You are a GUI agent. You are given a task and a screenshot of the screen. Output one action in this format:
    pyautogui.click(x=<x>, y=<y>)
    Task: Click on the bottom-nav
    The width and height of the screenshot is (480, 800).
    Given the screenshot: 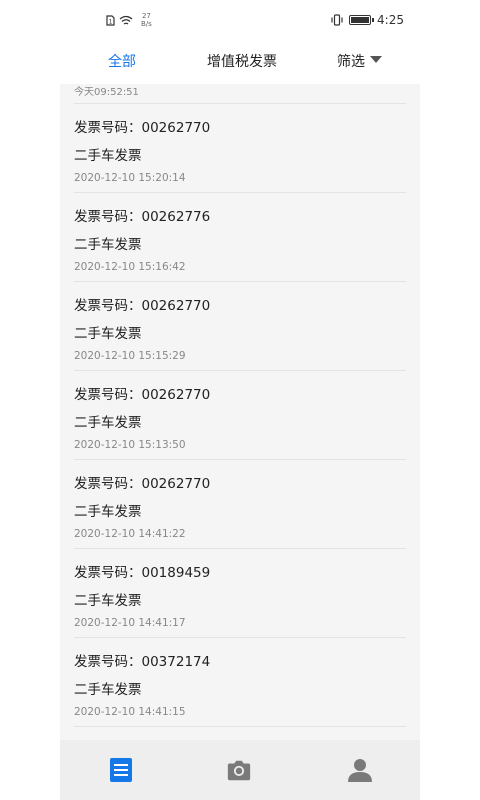 What is the action you would take?
    pyautogui.click(x=240, y=770)
    